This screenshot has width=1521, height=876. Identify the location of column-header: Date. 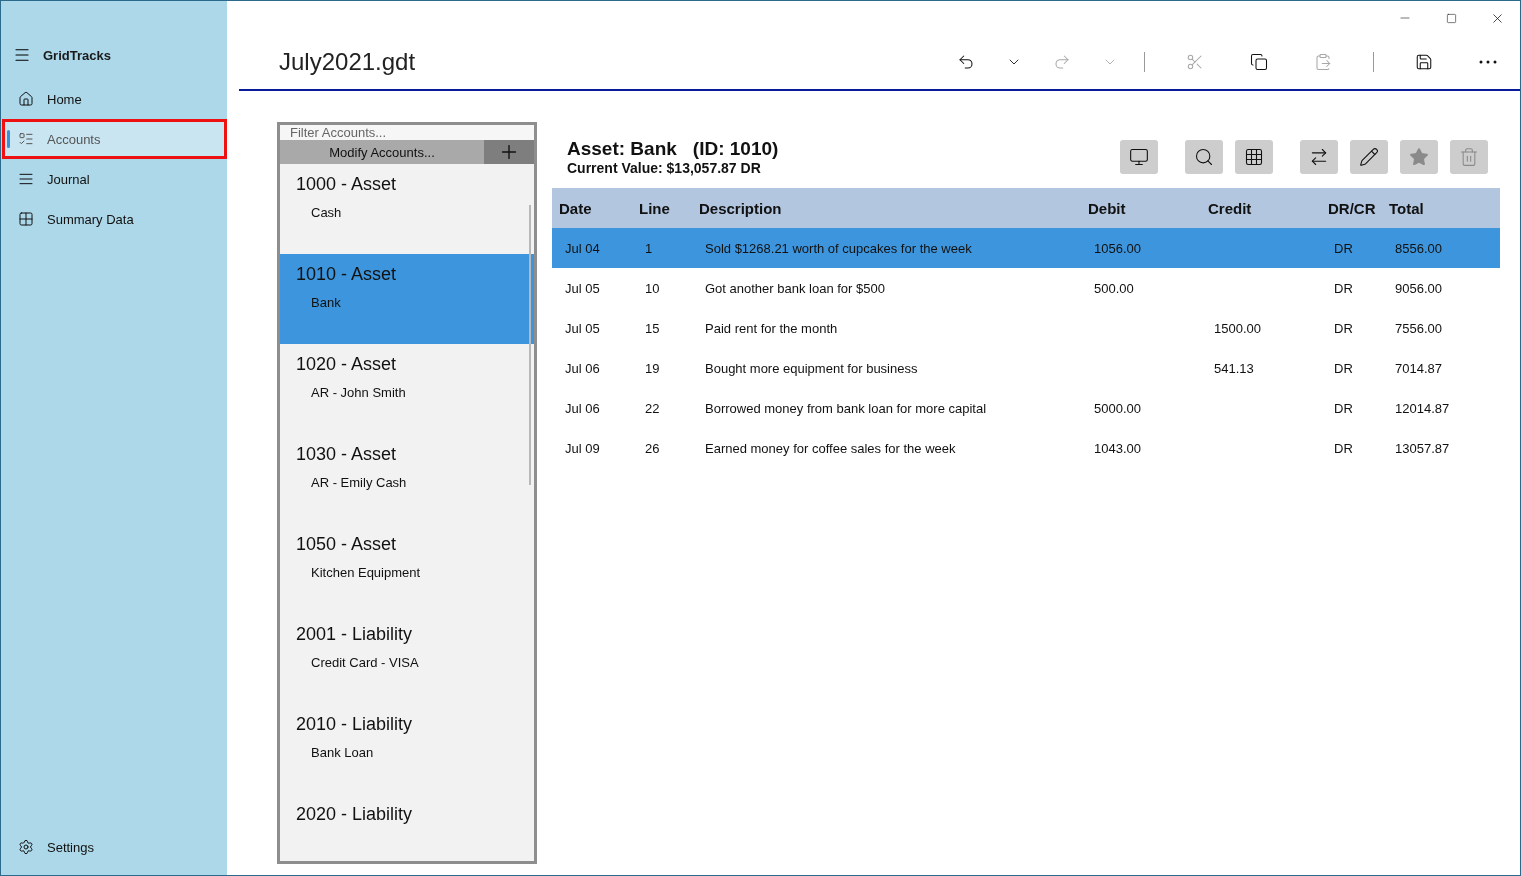
(592, 208).